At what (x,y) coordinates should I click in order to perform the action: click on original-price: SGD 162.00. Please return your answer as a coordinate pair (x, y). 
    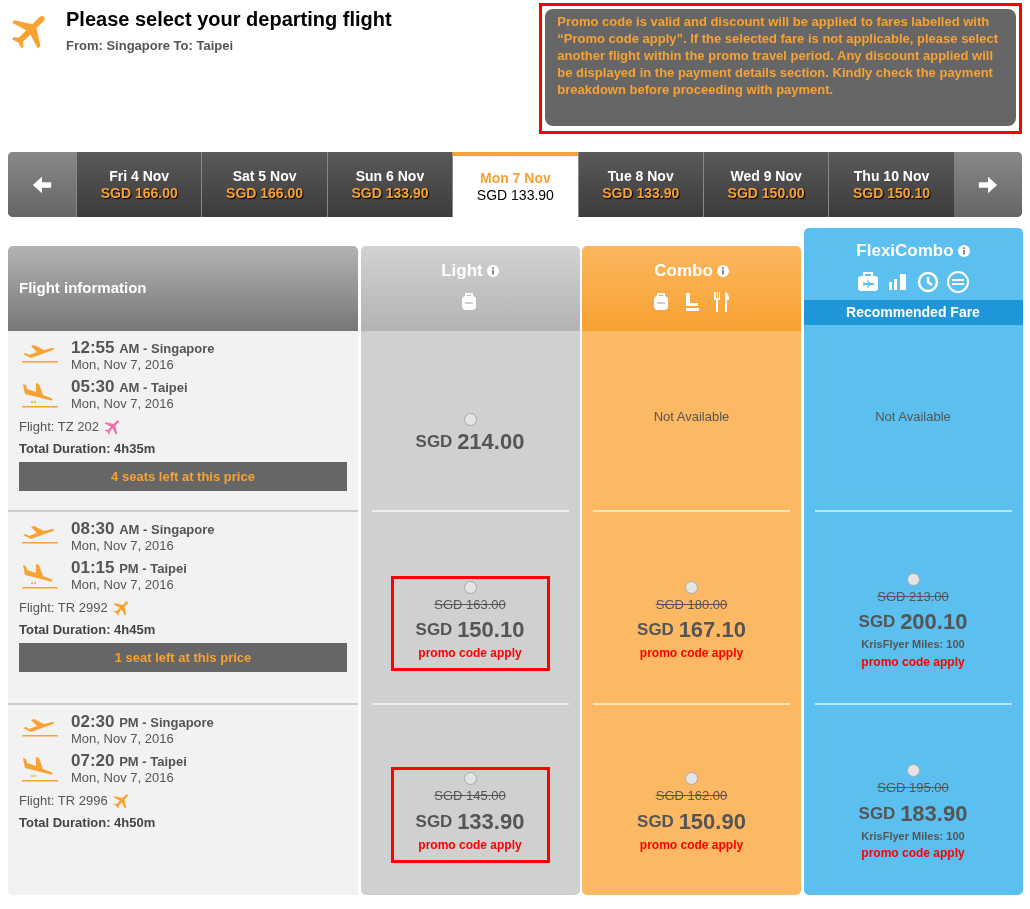
    Looking at the image, I should click on (691, 796).